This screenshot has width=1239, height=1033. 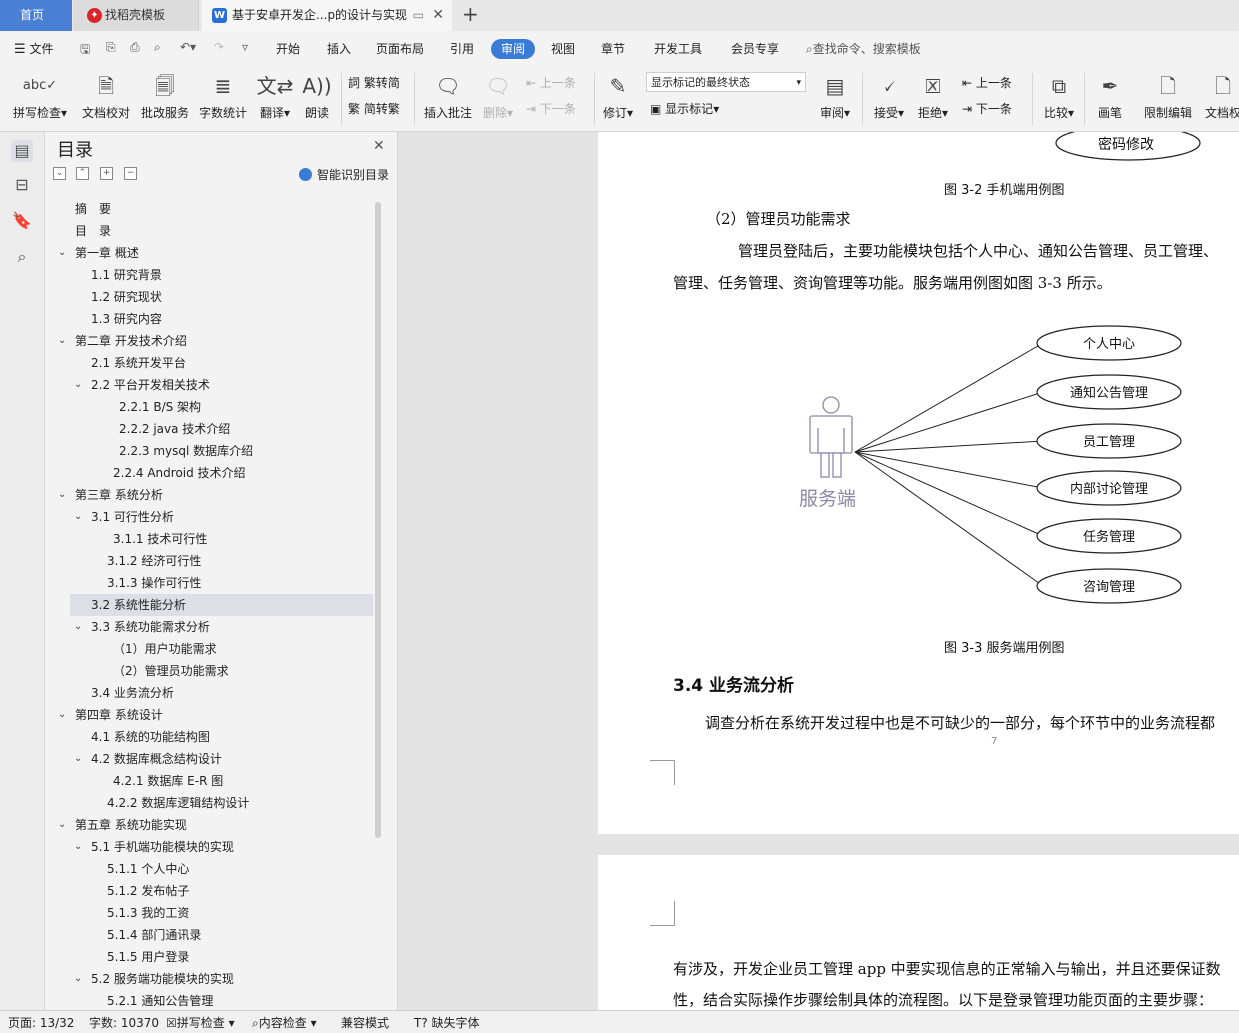 I want to click on toc-item: 5.1.1 个人中心, so click(x=148, y=869).